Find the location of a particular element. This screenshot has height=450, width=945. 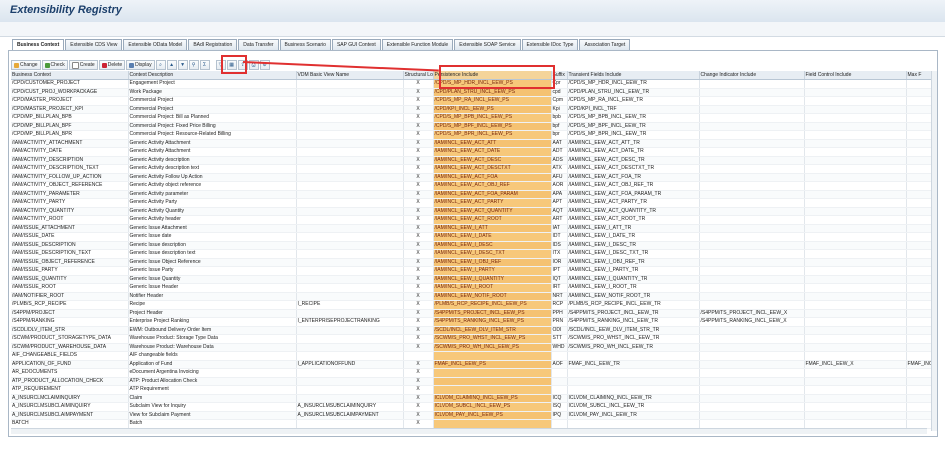

table-cell: Generic Activity description text is located at coordinates (212, 169).